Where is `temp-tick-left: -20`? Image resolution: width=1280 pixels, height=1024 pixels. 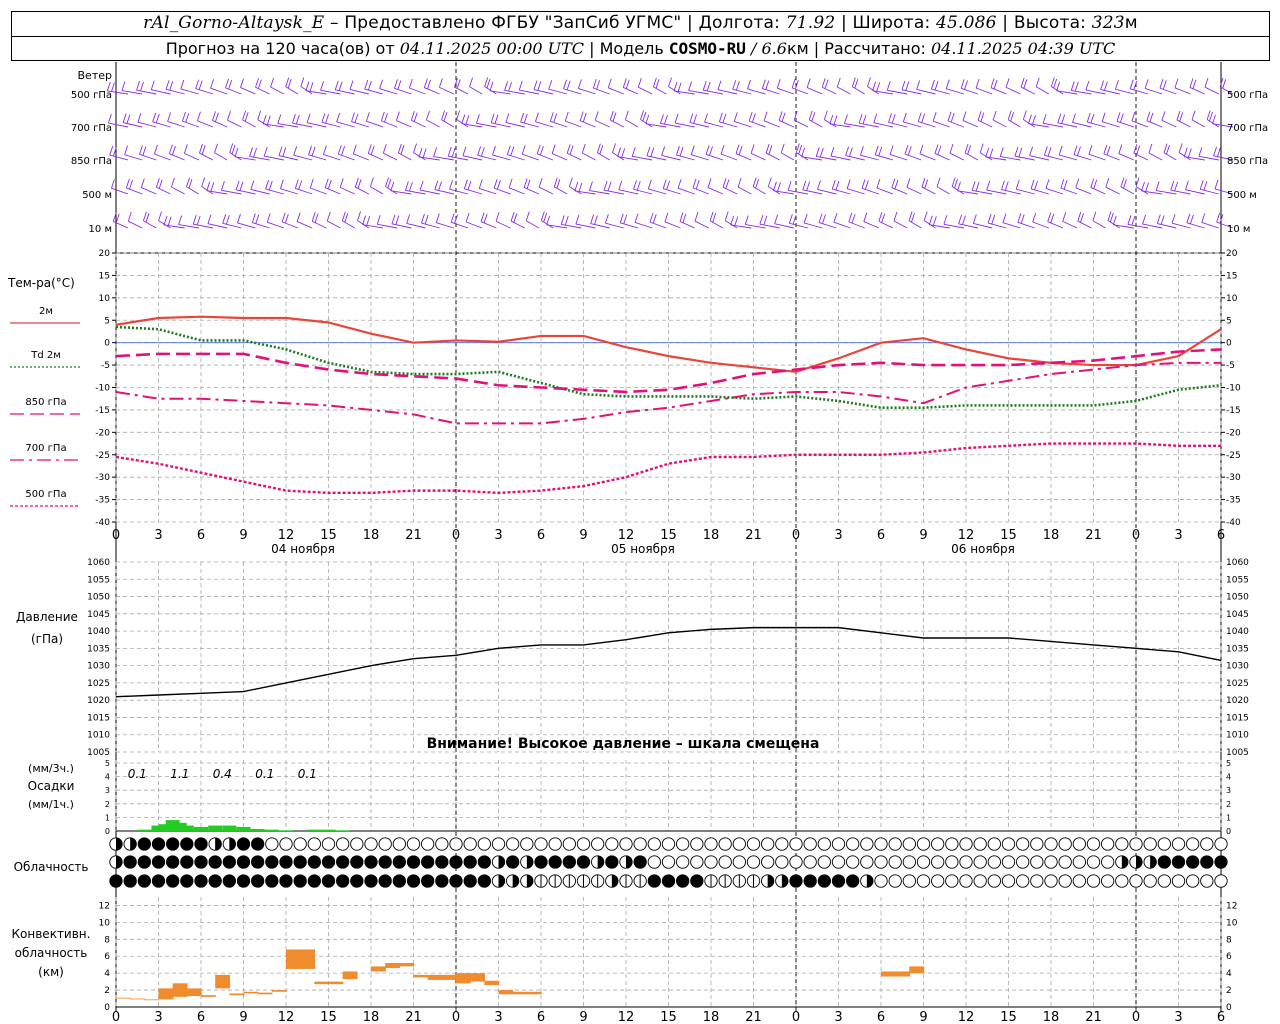 temp-tick-left: -20 is located at coordinates (102, 433).